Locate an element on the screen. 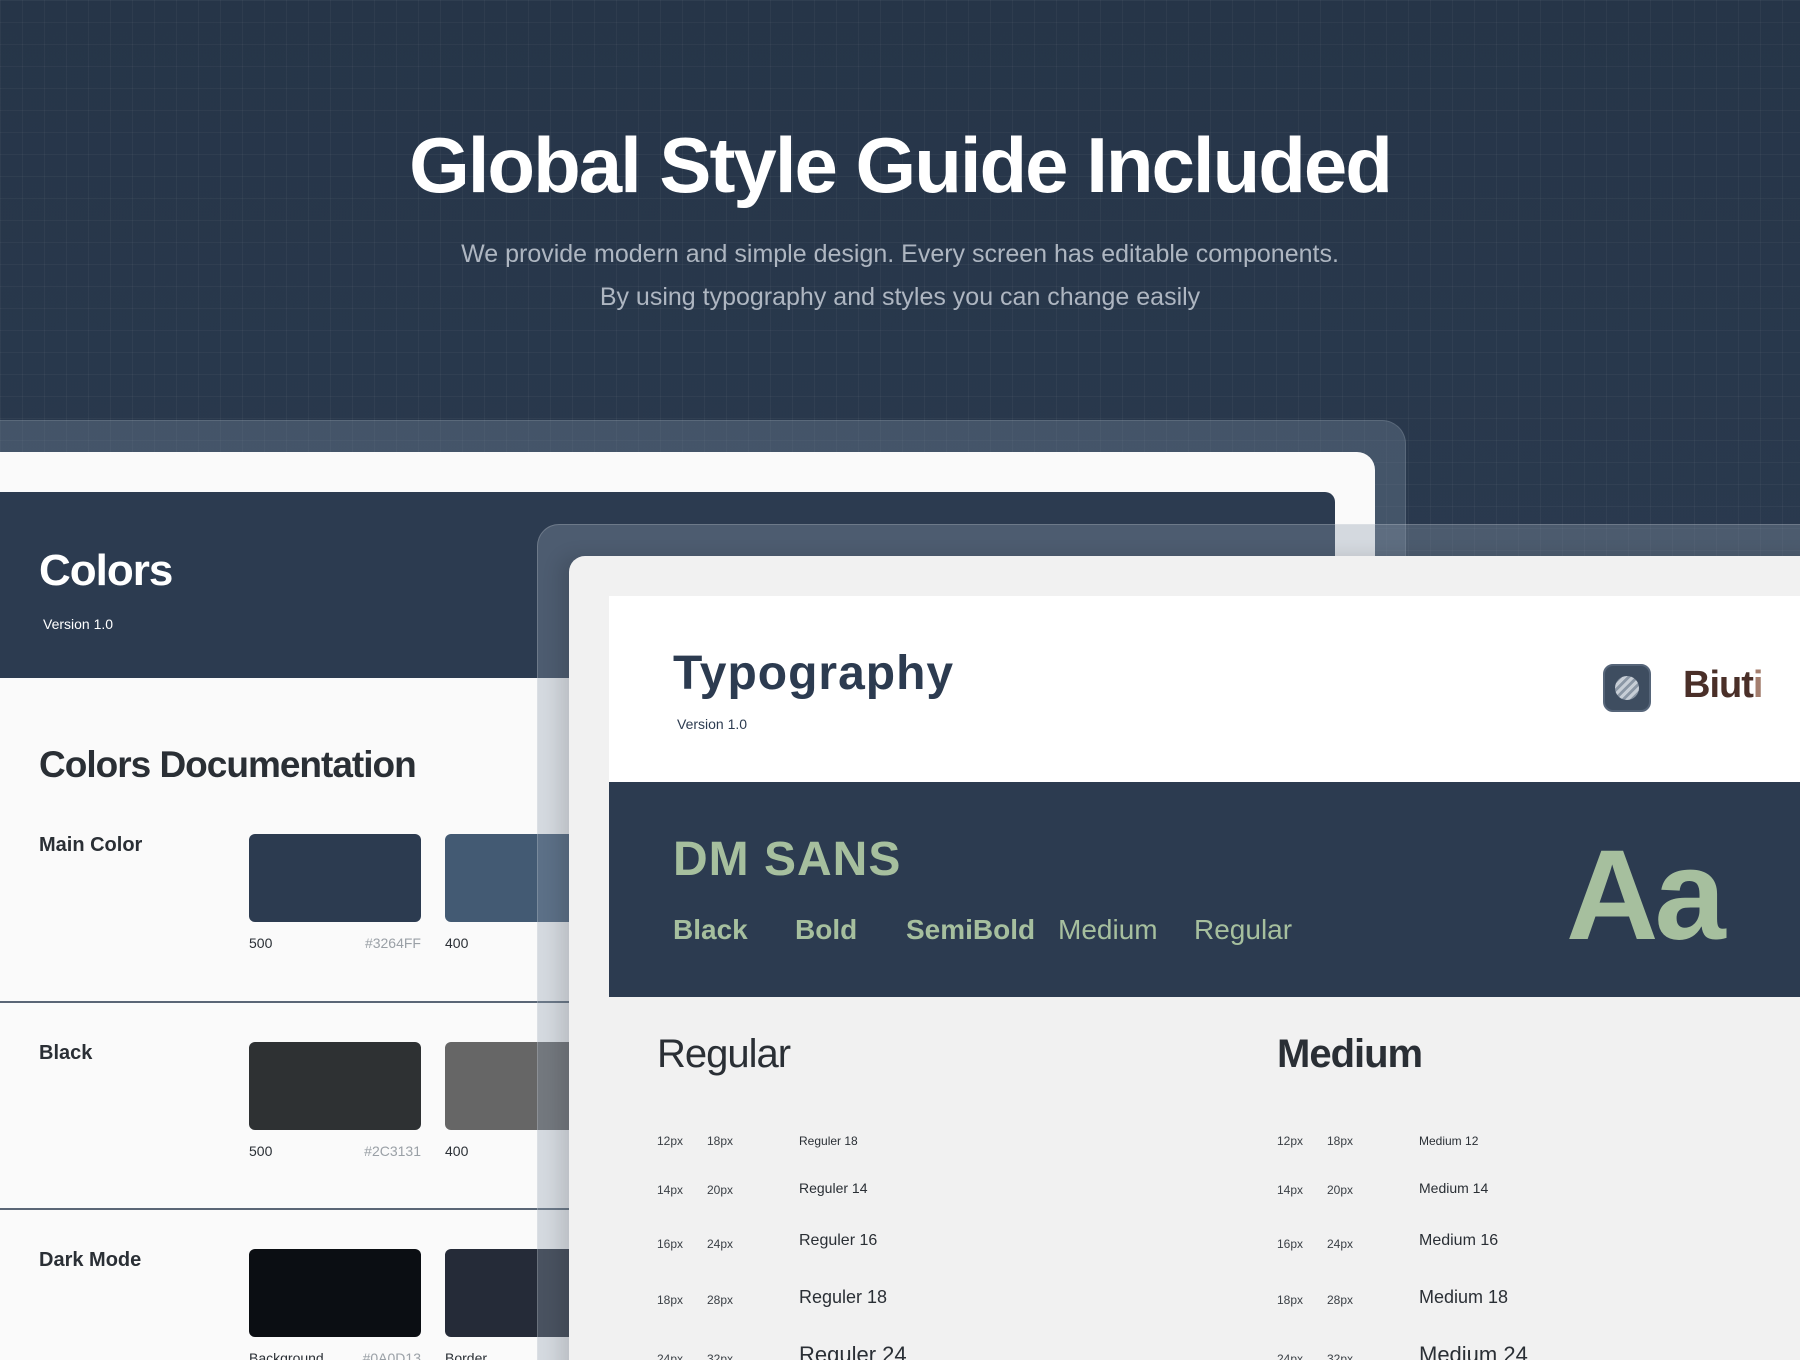 This screenshot has height=1360, width=1800. font-weight-medium: Medium is located at coordinates (1108, 929).